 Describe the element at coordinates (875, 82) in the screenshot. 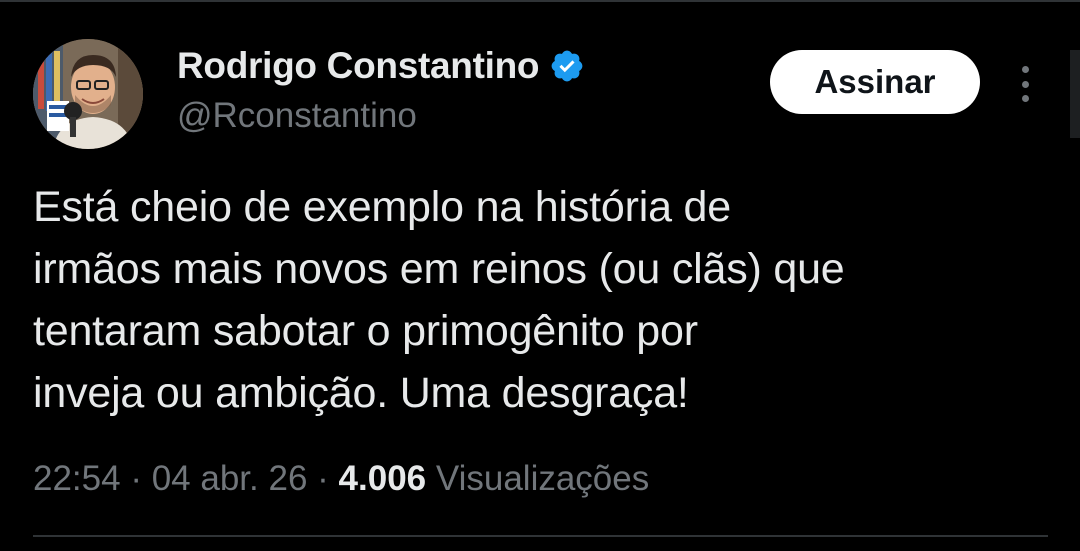

I see `subscribe-button: Assinar` at that location.